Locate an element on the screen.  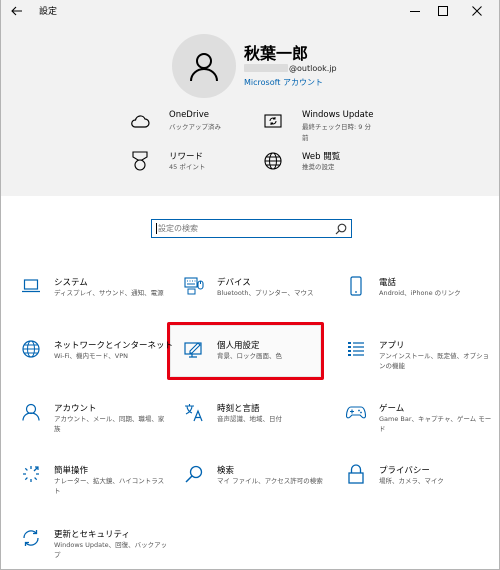
user-avatar-icon is located at coordinates (204, 67).